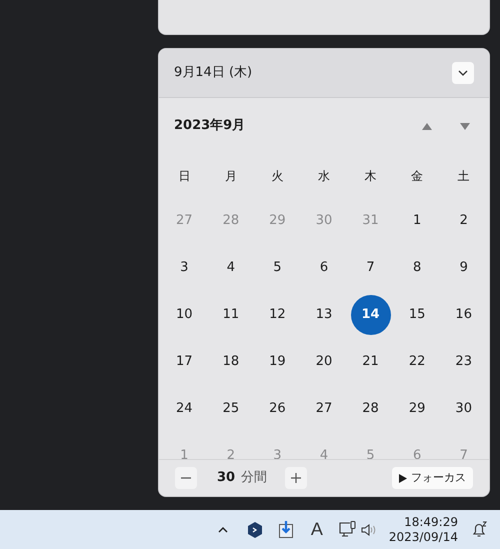 The width and height of the screenshot is (500, 549). What do you see at coordinates (324, 314) in the screenshot?
I see `day-button: 13` at bounding box center [324, 314].